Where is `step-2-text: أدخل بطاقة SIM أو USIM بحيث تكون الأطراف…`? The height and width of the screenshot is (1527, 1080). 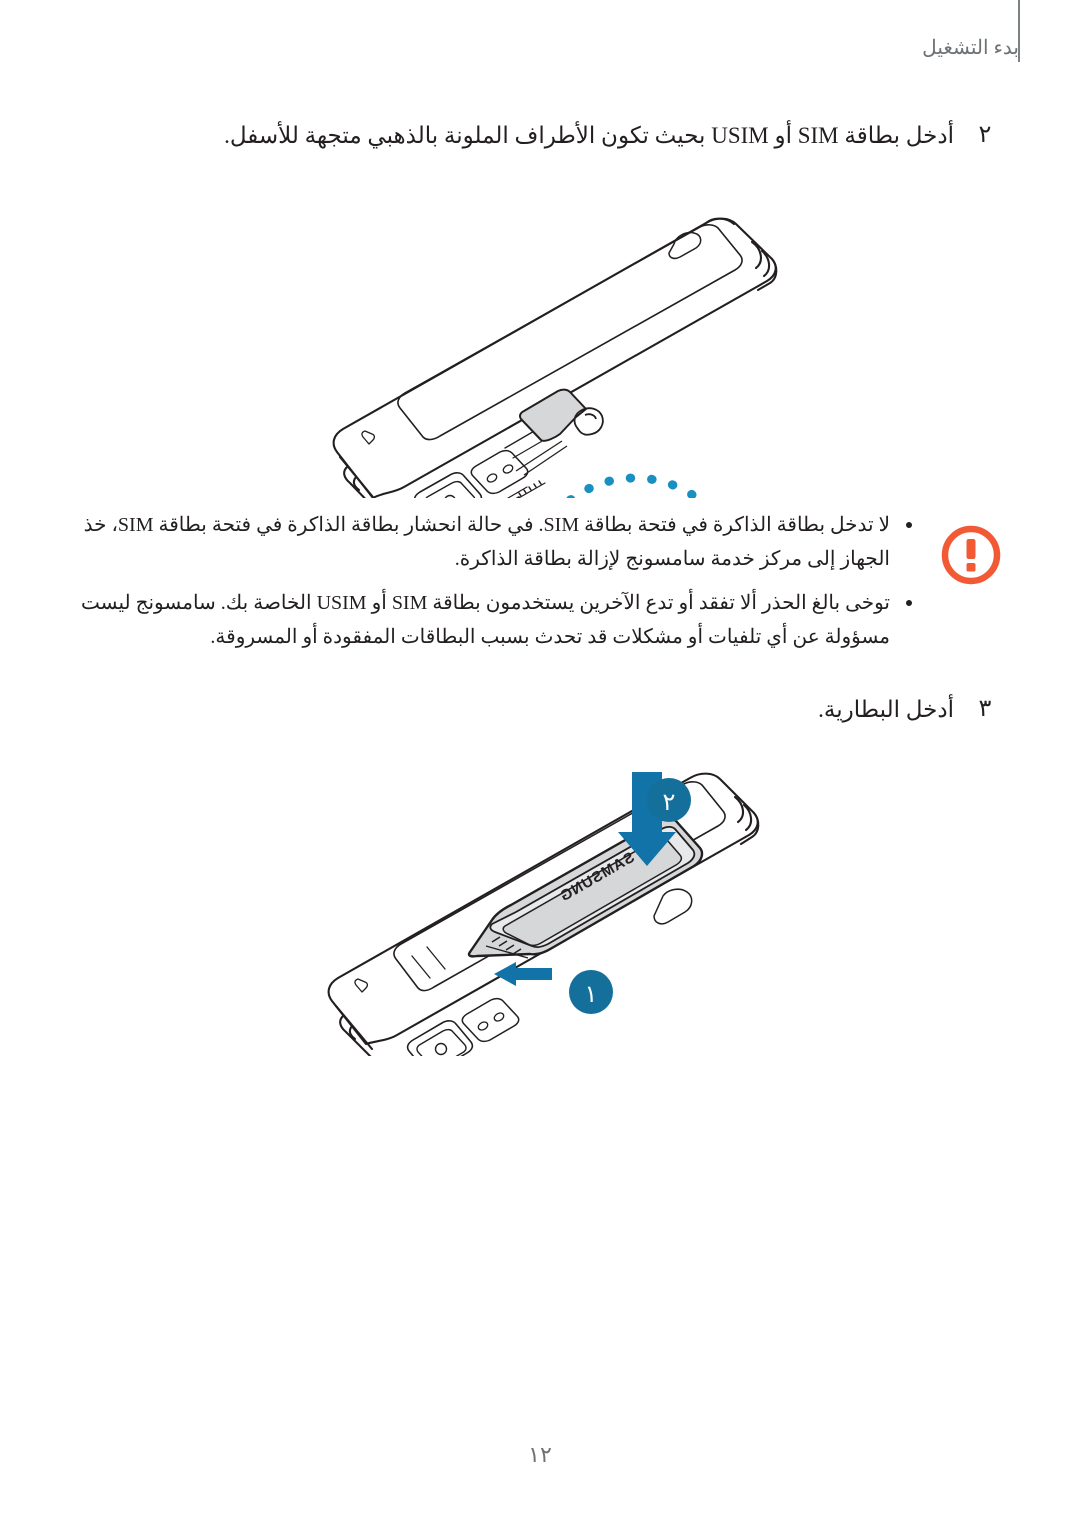
step-2-text: أدخل بطاقة SIM أو USIM بحيث تكون الأطراف… is located at coordinates (589, 135).